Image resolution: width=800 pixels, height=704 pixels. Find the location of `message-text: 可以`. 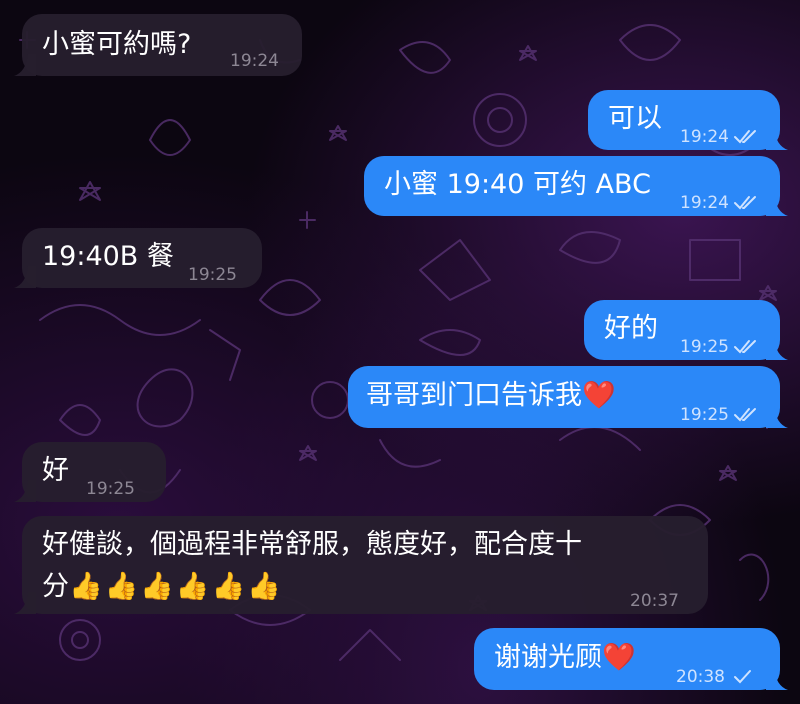

message-text: 可以 is located at coordinates (635, 118).